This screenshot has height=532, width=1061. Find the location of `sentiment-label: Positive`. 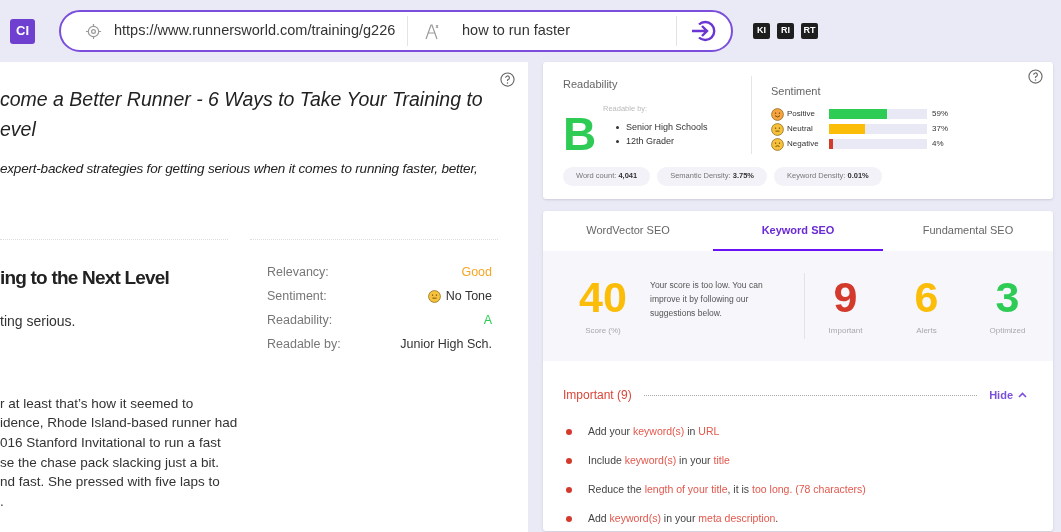

sentiment-label: Positive is located at coordinates (801, 114).